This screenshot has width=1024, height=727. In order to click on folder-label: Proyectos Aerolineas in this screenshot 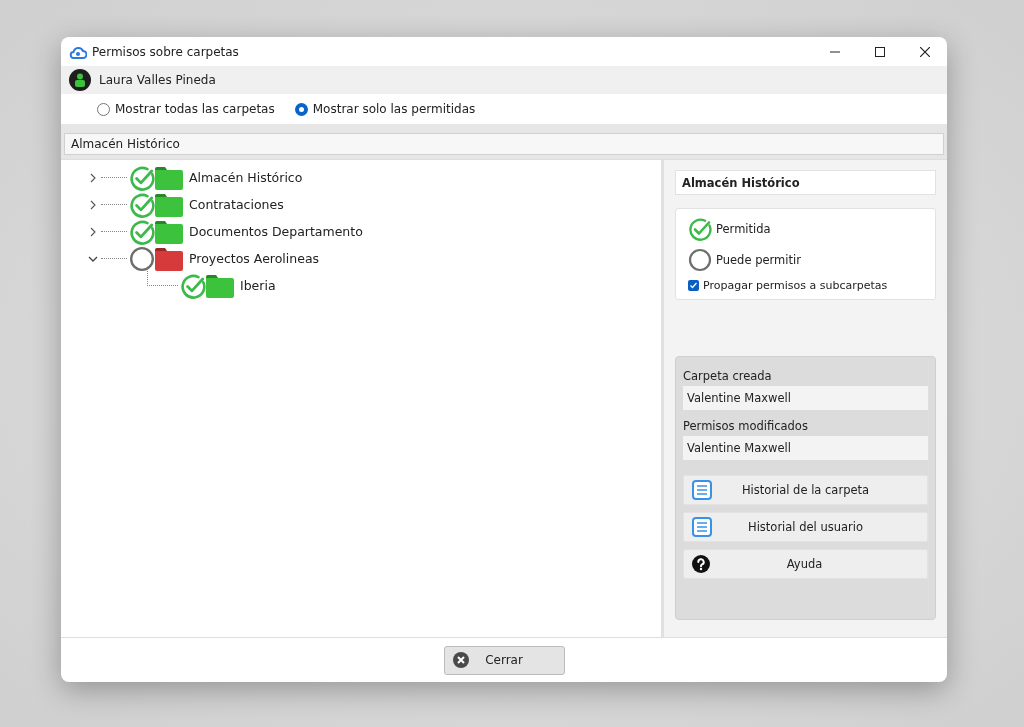, I will do `click(254, 258)`.